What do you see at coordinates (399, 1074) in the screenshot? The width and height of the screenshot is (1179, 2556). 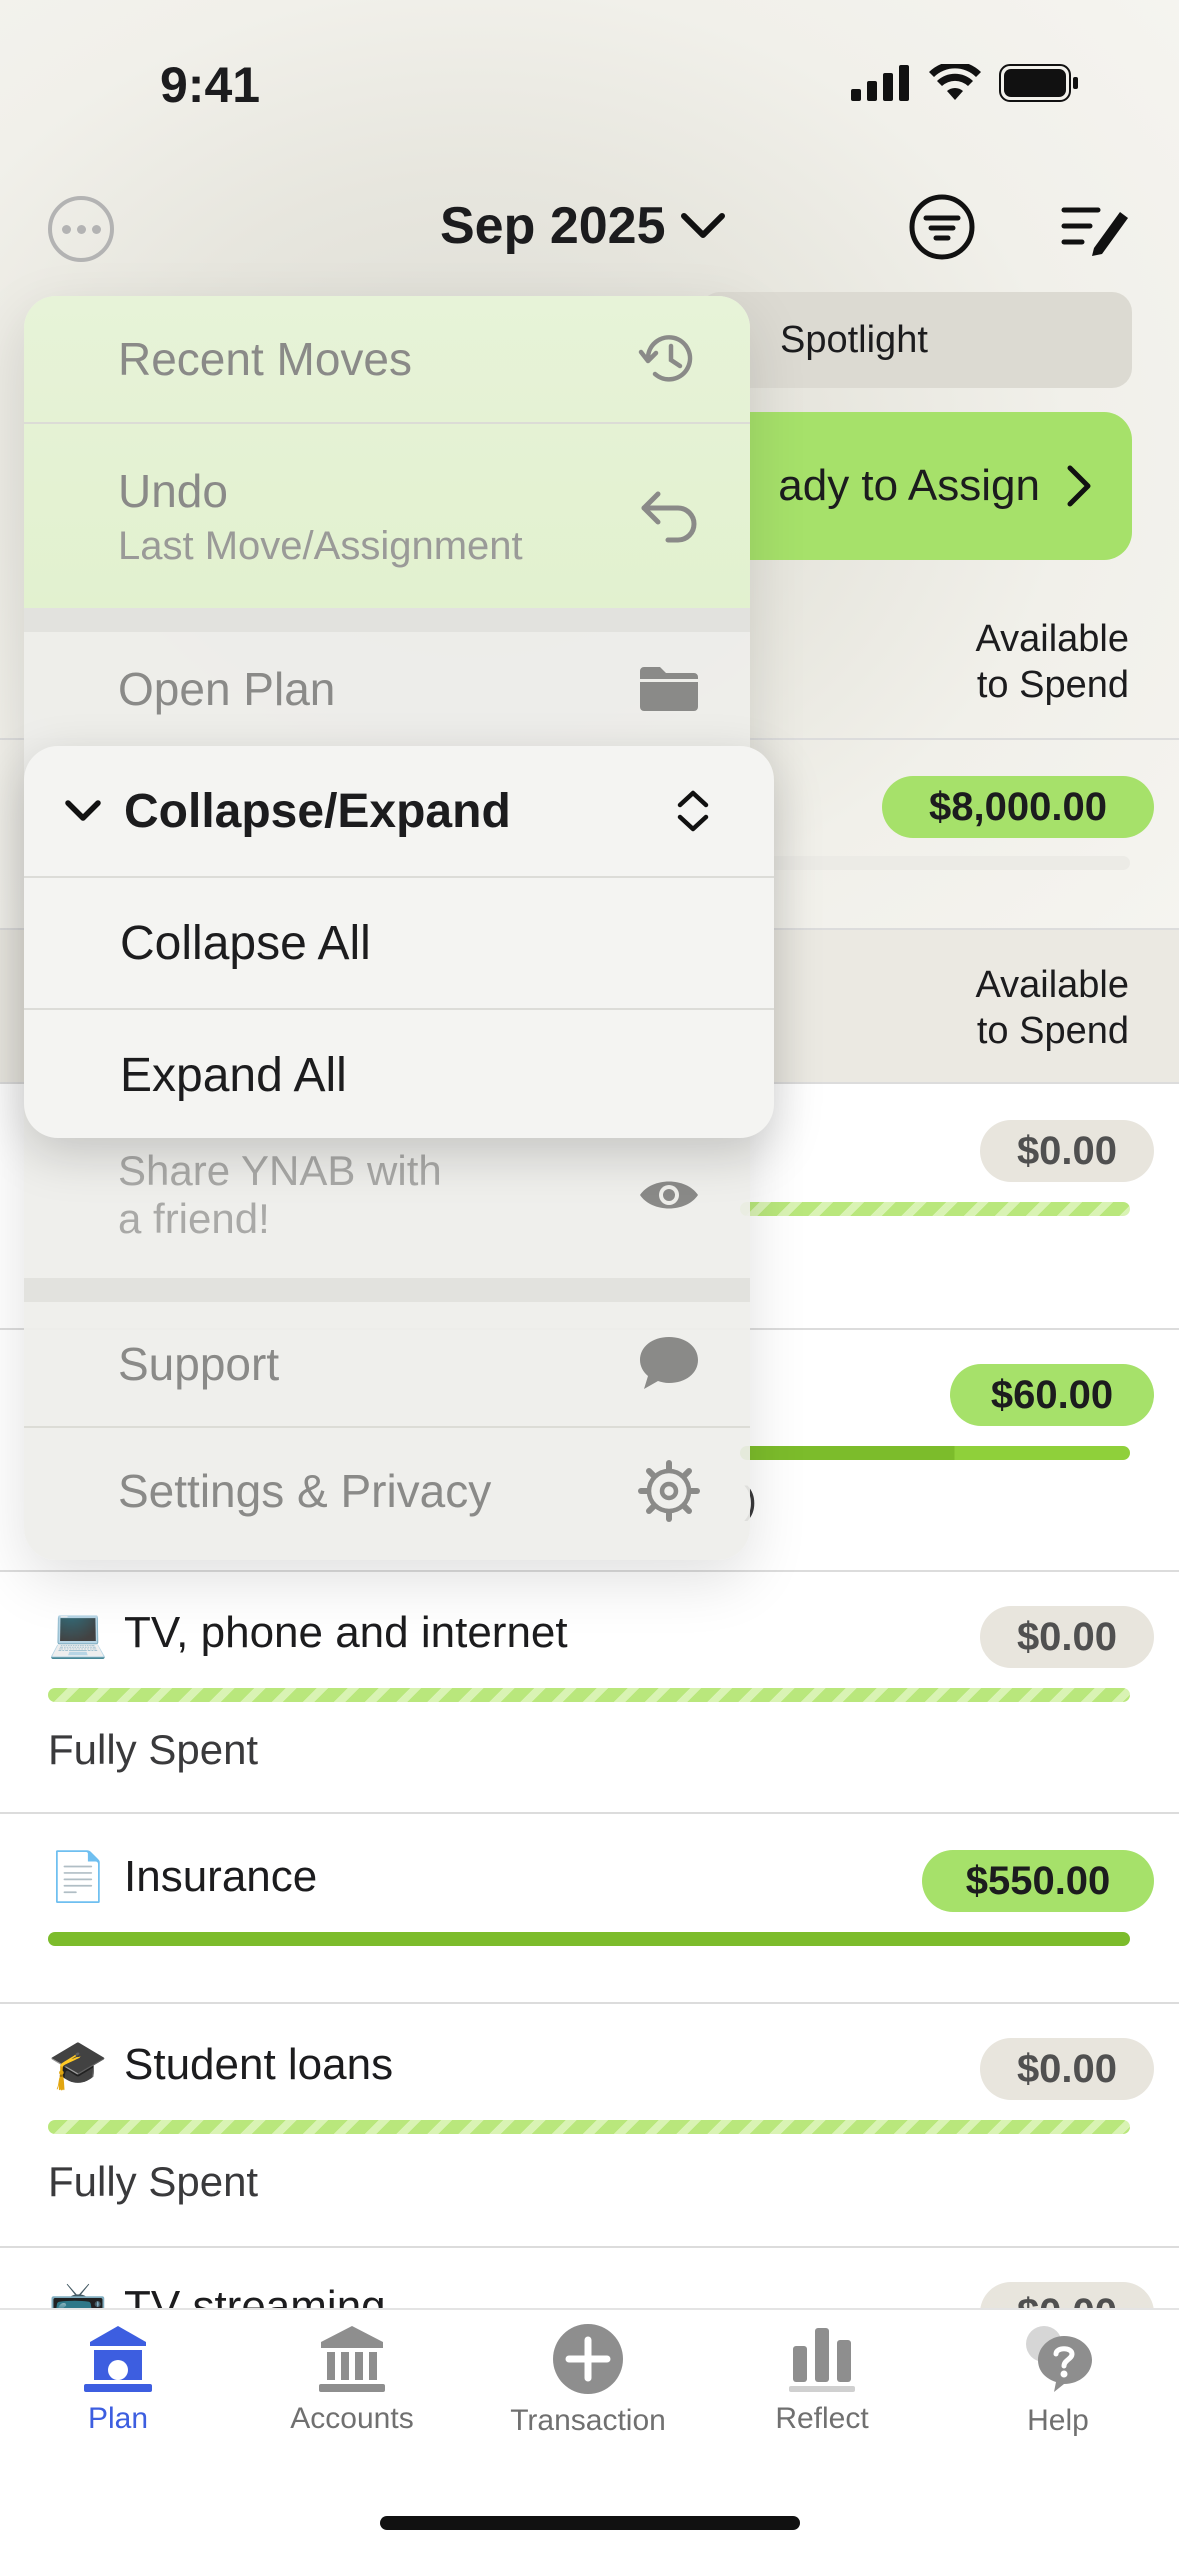 I see `submenu-item-expand-all: Expand All` at bounding box center [399, 1074].